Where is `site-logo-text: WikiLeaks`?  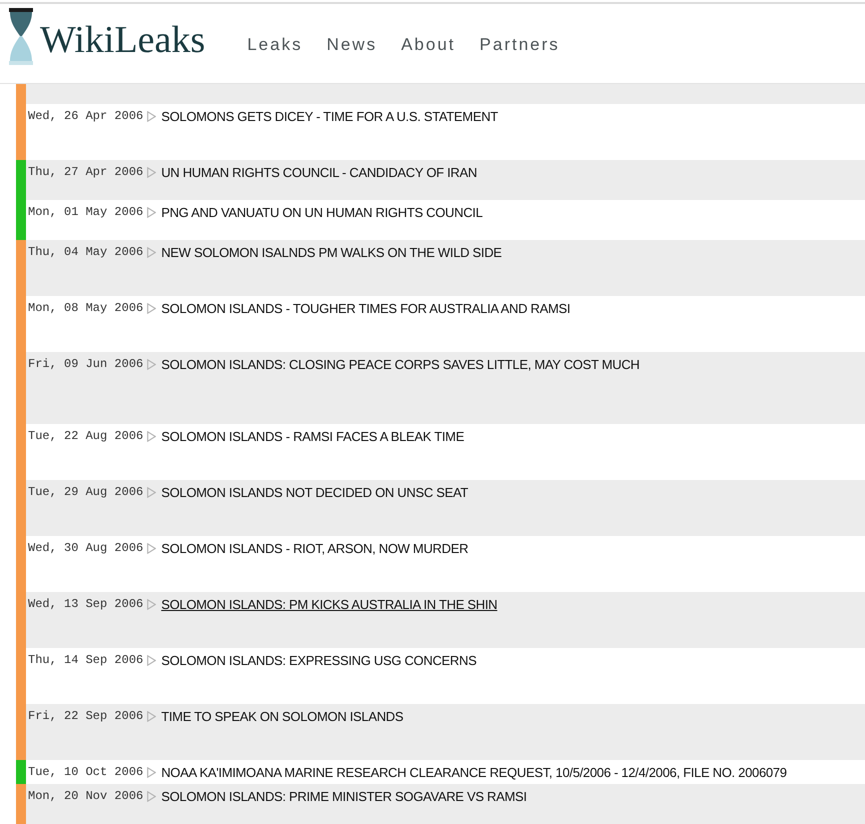 site-logo-text: WikiLeaks is located at coordinates (123, 40).